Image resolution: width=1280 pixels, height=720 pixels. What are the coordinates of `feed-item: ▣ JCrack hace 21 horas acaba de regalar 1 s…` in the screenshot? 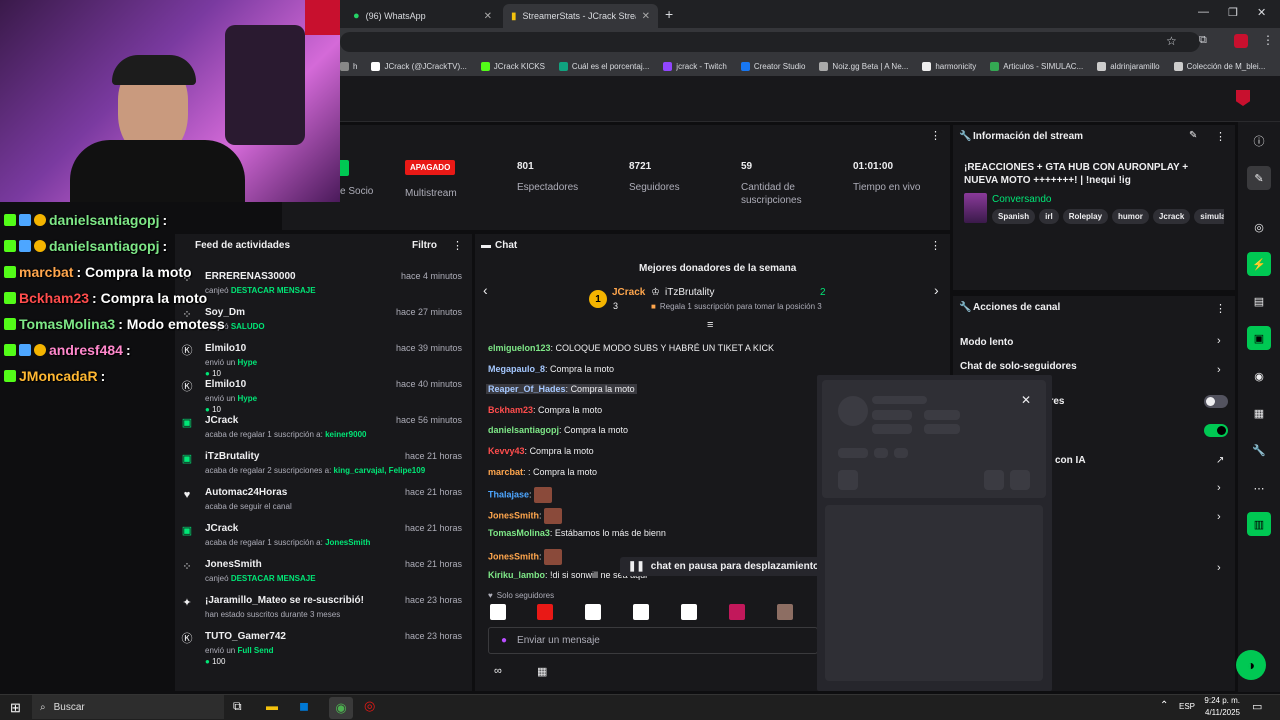 It's located at (323, 540).